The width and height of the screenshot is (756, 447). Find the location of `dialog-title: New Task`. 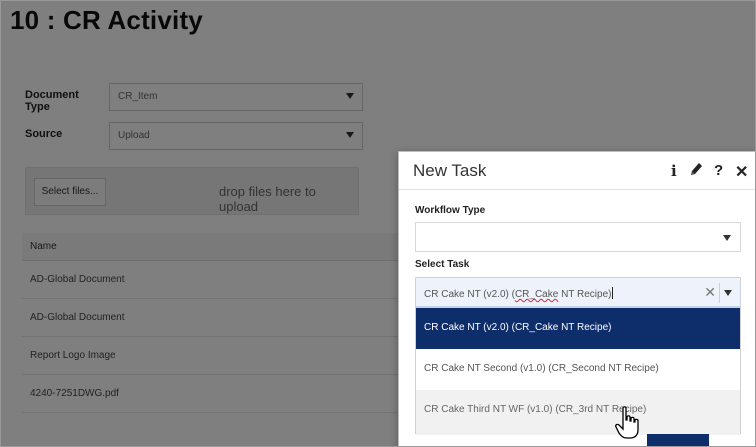

dialog-title: New Task is located at coordinates (450, 170).